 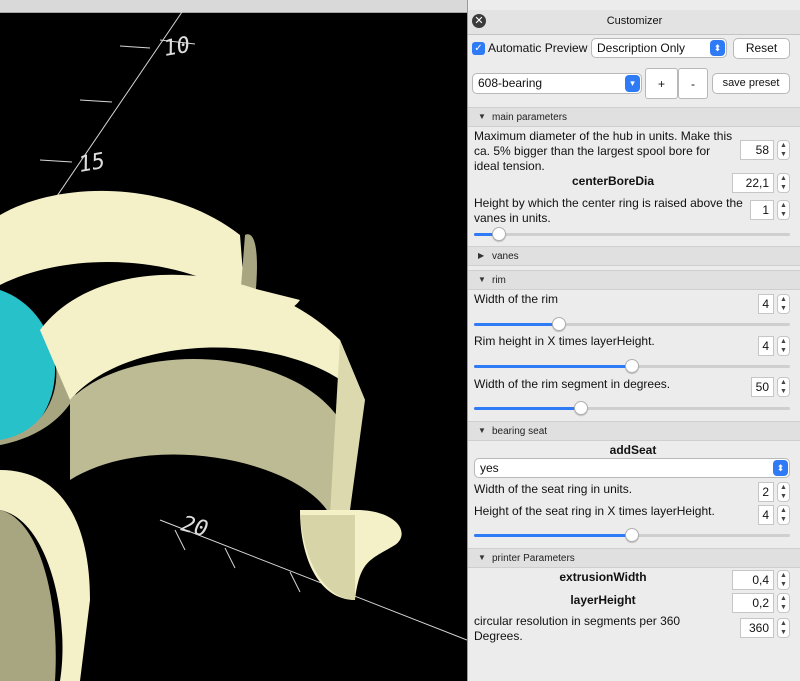 I want to click on rim-height-slider, so click(x=632, y=366).